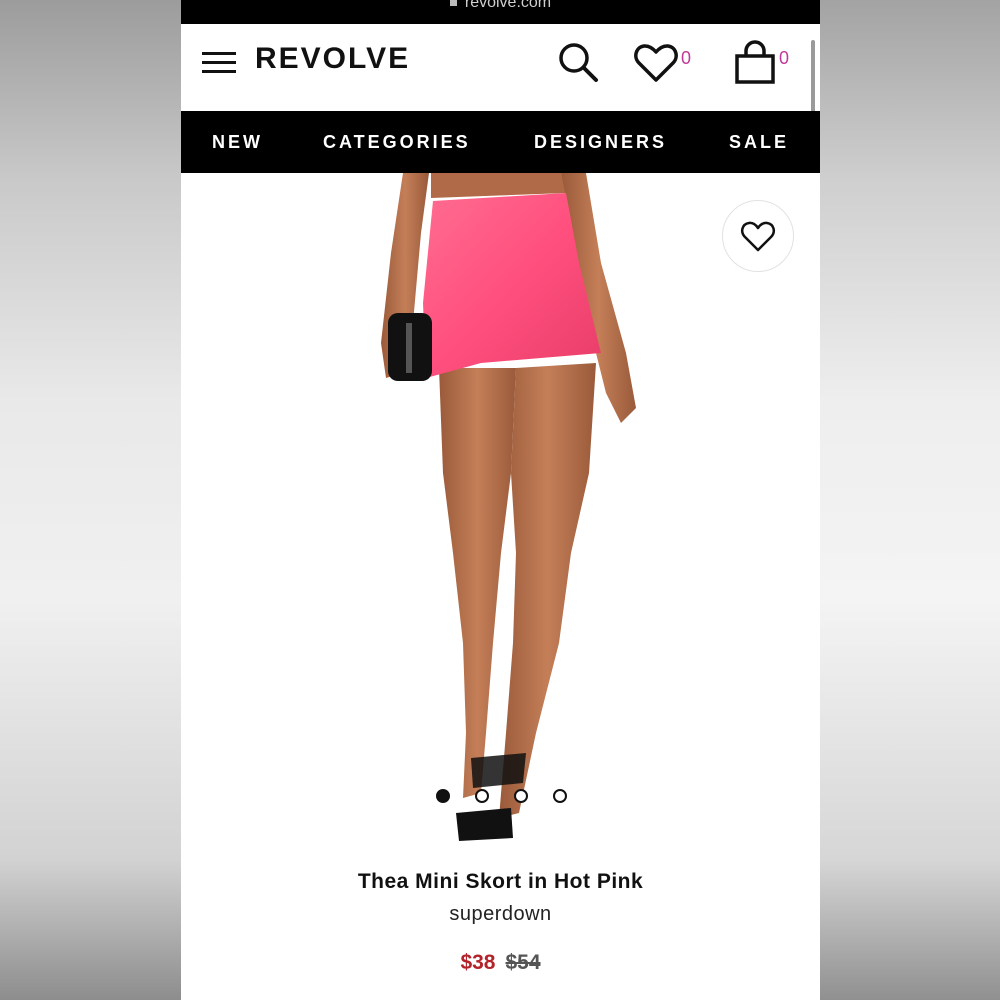 The image size is (1000, 1000). What do you see at coordinates (500, 142) in the screenshot?
I see `main-nav: NEW CATEGORIES DESIGNERS SALE` at bounding box center [500, 142].